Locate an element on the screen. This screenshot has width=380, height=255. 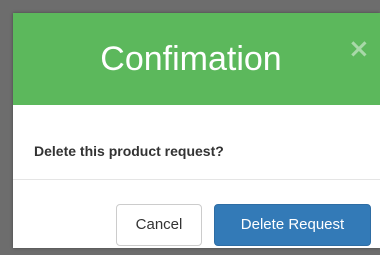
close-icon: × is located at coordinates (359, 49).